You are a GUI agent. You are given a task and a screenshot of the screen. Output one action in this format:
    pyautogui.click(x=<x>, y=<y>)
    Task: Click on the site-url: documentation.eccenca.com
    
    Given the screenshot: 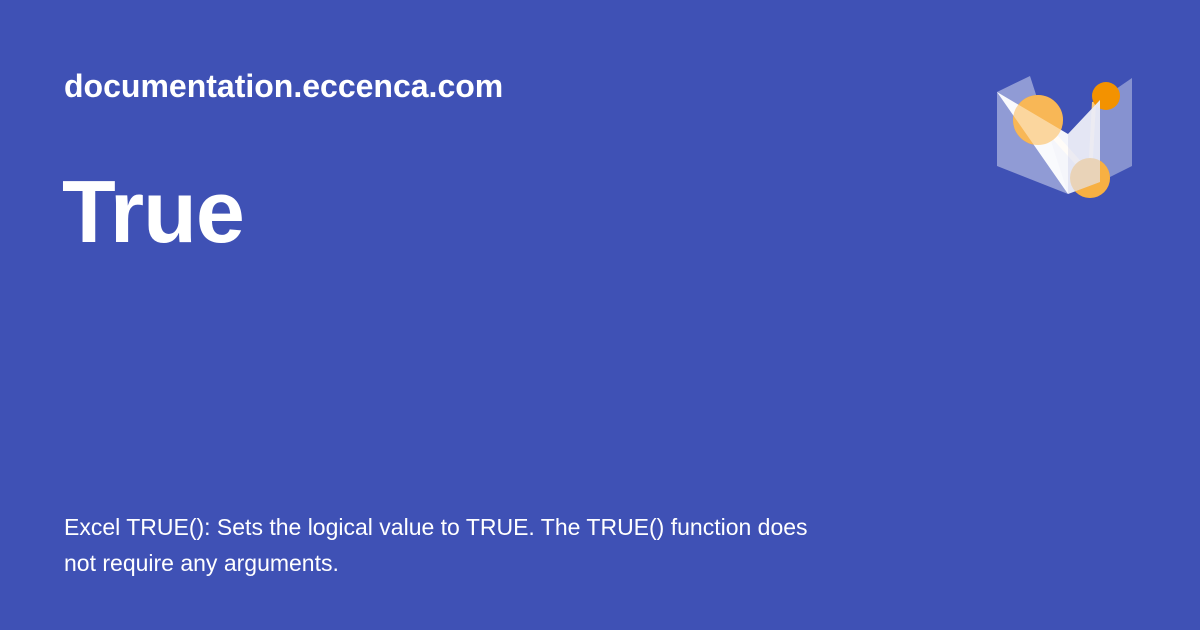 What is the action you would take?
    pyautogui.click(x=284, y=86)
    